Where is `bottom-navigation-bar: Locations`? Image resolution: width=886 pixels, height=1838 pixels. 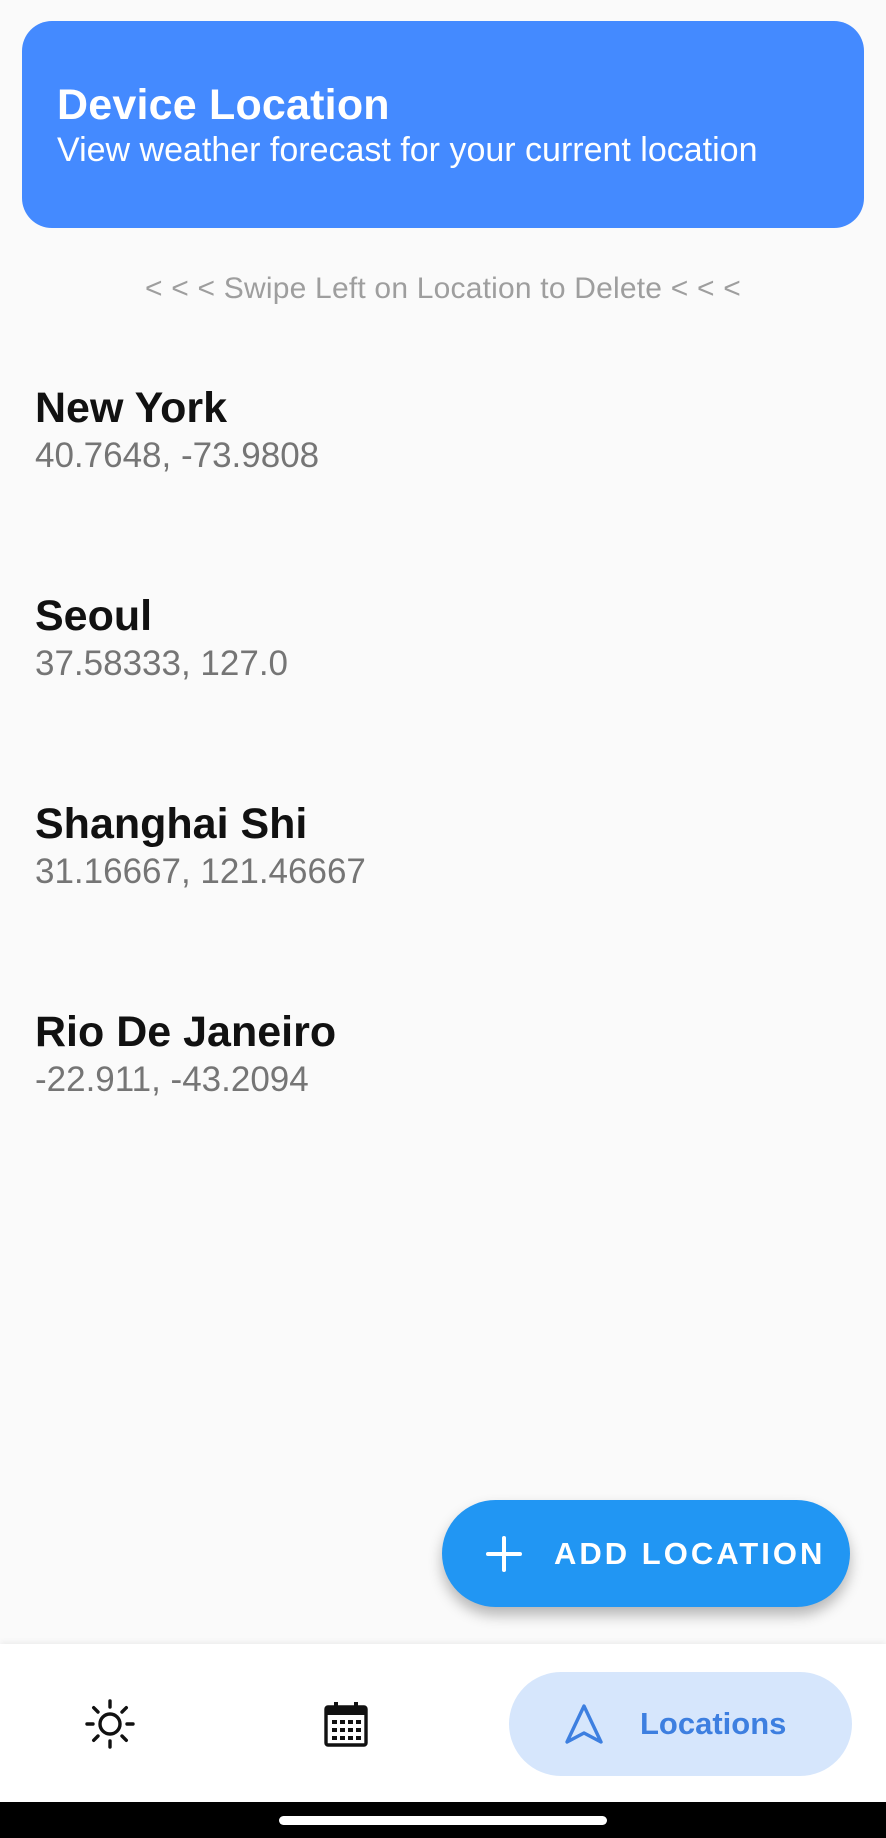
bottom-navigation-bar: Locations is located at coordinates (443, 1723).